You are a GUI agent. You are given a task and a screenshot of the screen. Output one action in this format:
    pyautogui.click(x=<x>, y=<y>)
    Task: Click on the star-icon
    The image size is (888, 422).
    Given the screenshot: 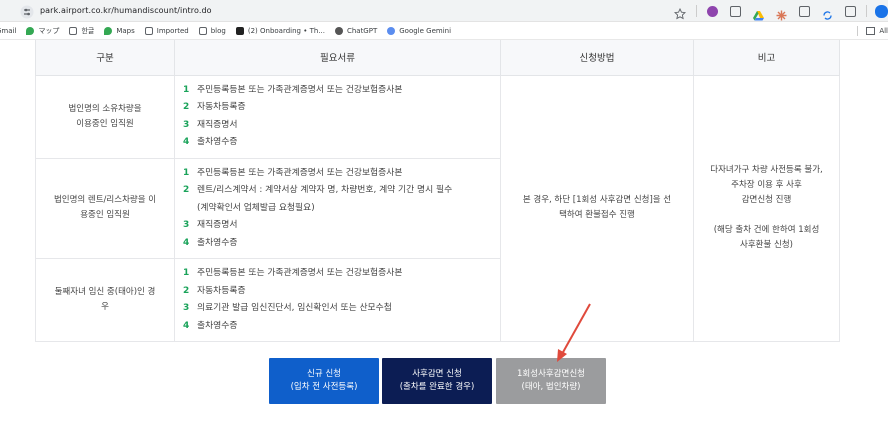 What is the action you would take?
    pyautogui.click(x=680, y=12)
    